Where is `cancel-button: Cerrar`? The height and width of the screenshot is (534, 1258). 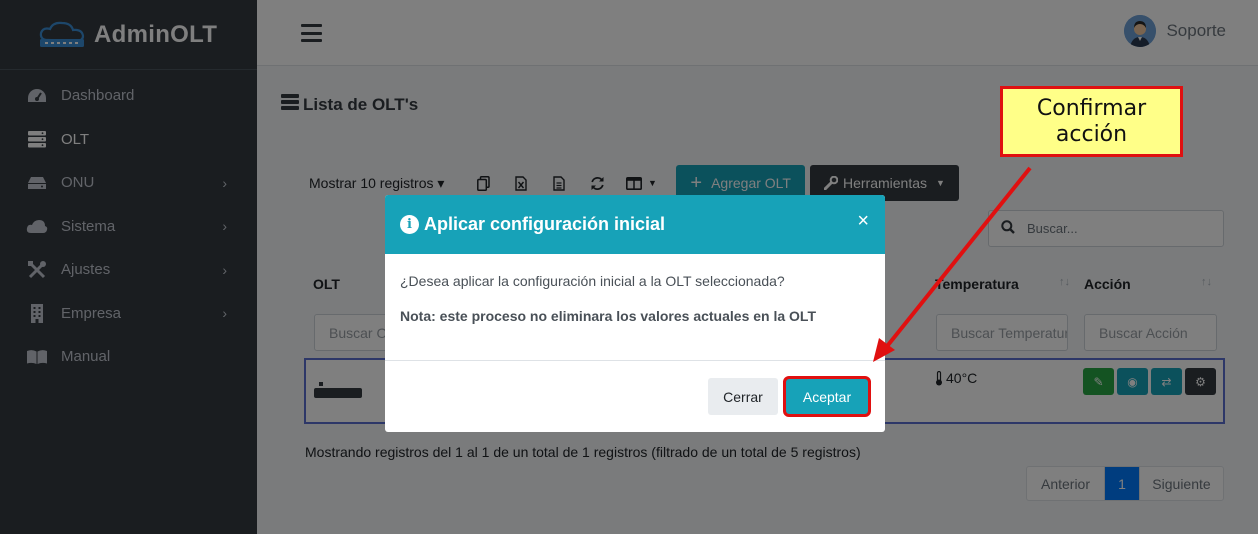 cancel-button: Cerrar is located at coordinates (743, 396).